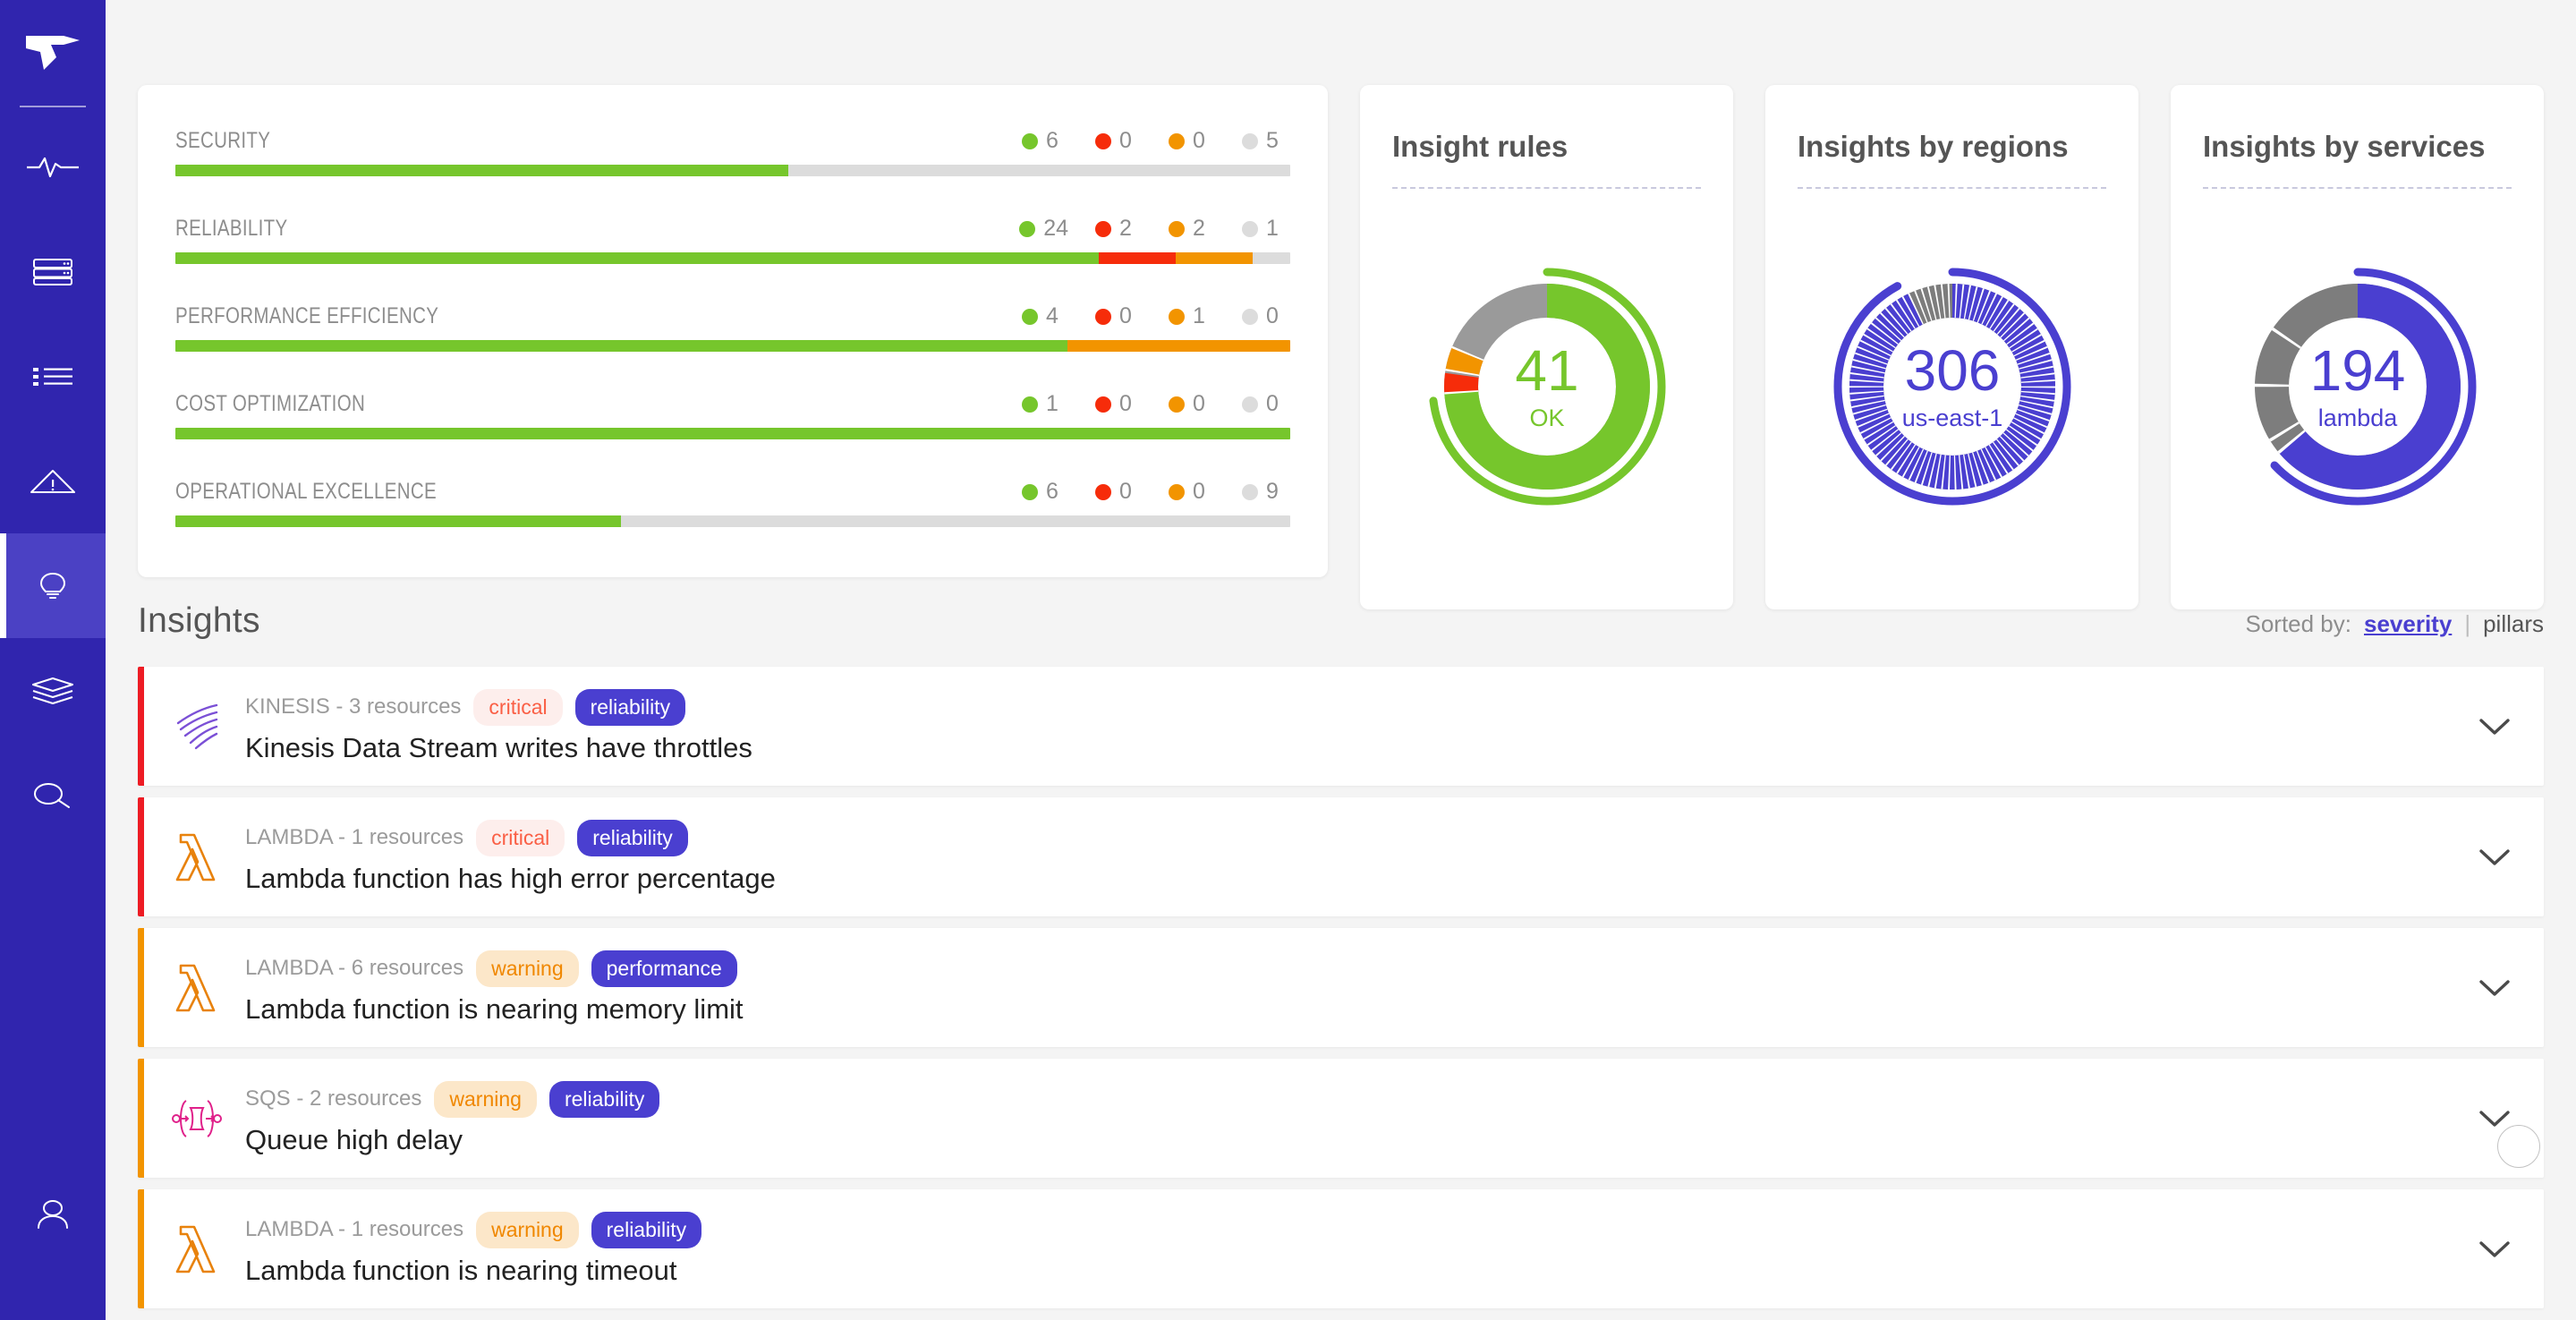 The width and height of the screenshot is (2576, 1320). I want to click on donut-center-value: 306, so click(1952, 370).